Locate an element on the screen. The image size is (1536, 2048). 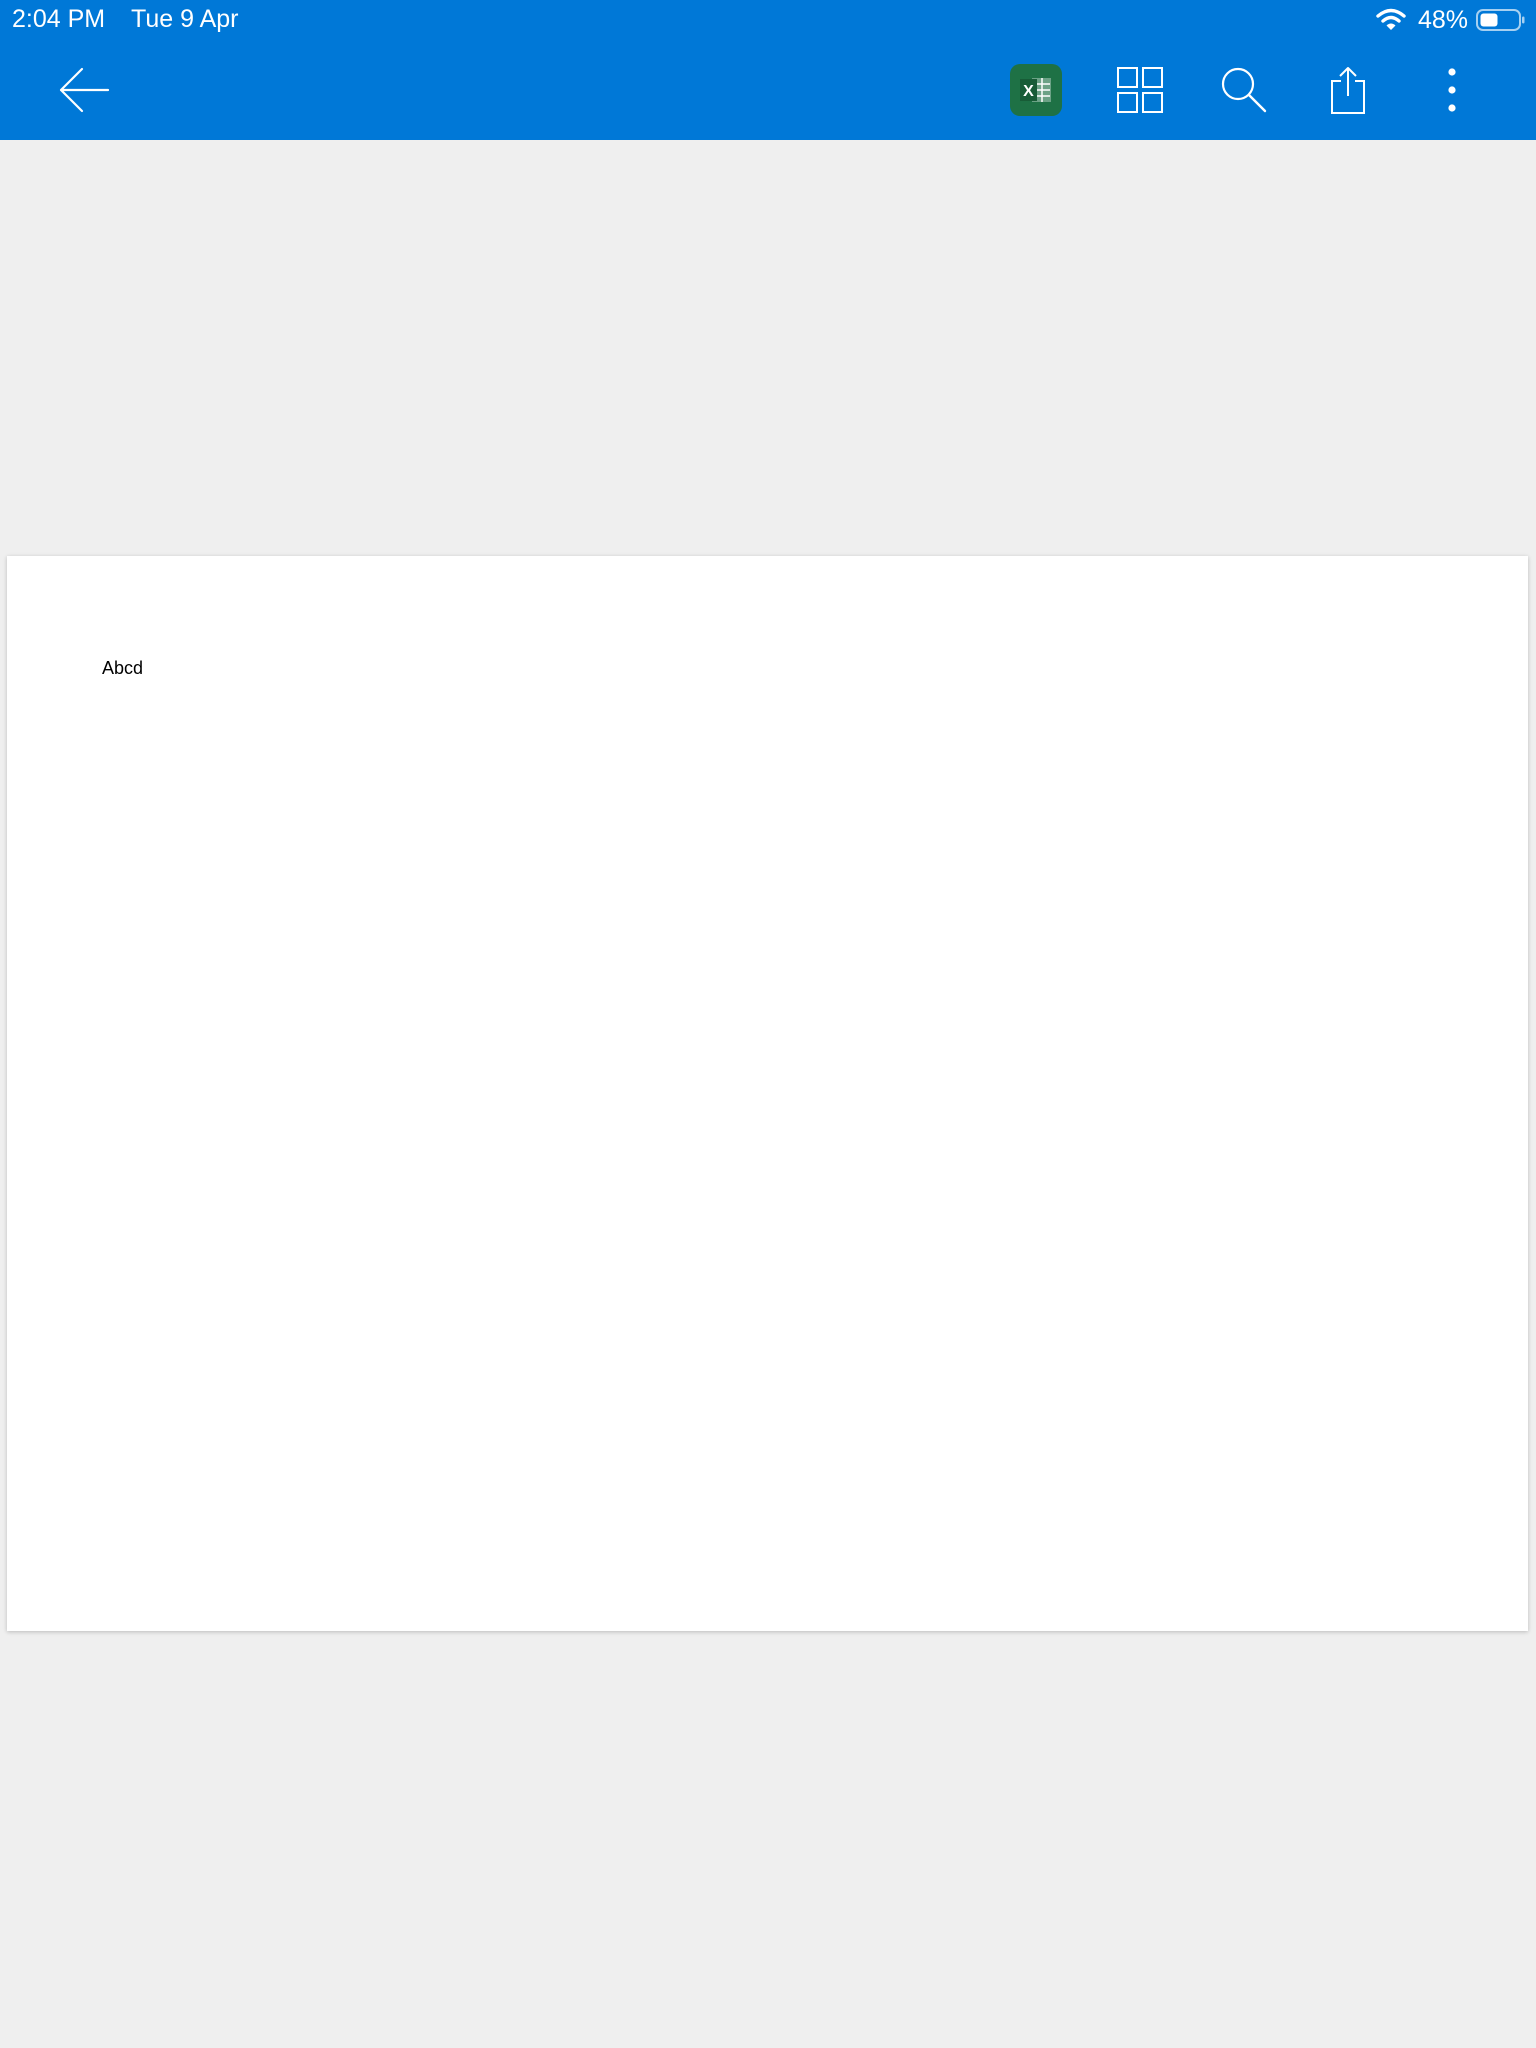
excel-icon: X is located at coordinates (1036, 90).